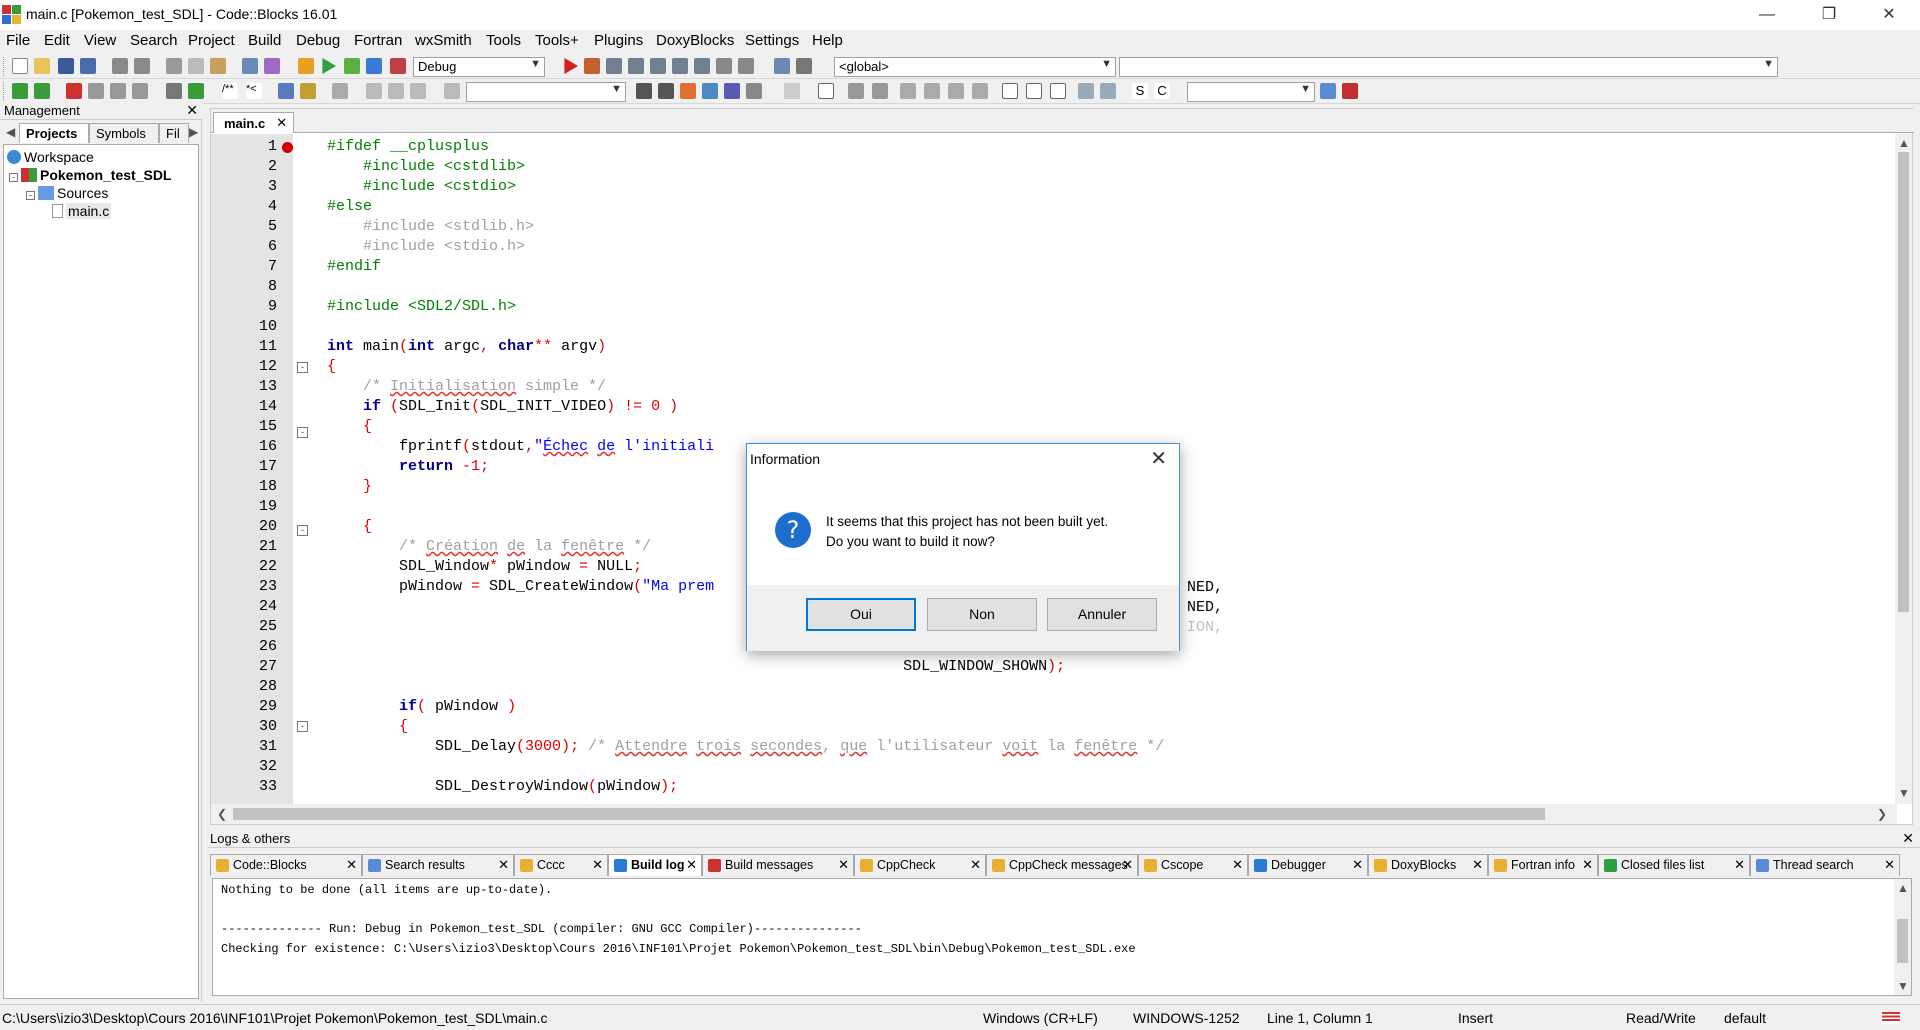 This screenshot has height=1030, width=1920. What do you see at coordinates (1086, 91) in the screenshot?
I see `zoom-in-icon` at bounding box center [1086, 91].